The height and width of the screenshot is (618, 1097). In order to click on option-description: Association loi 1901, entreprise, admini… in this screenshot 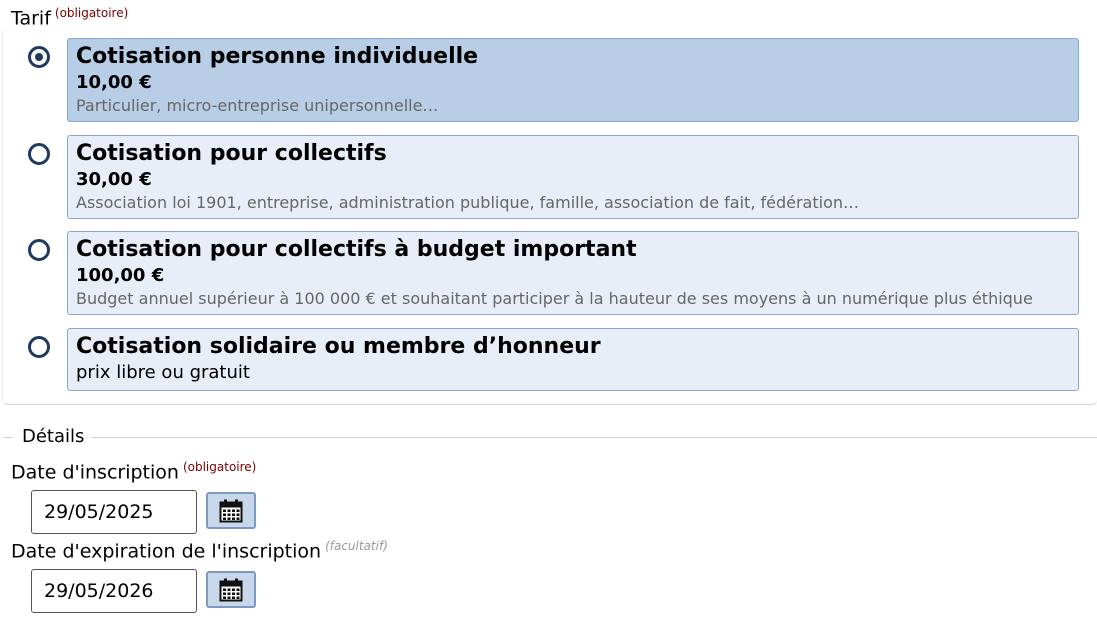, I will do `click(468, 202)`.